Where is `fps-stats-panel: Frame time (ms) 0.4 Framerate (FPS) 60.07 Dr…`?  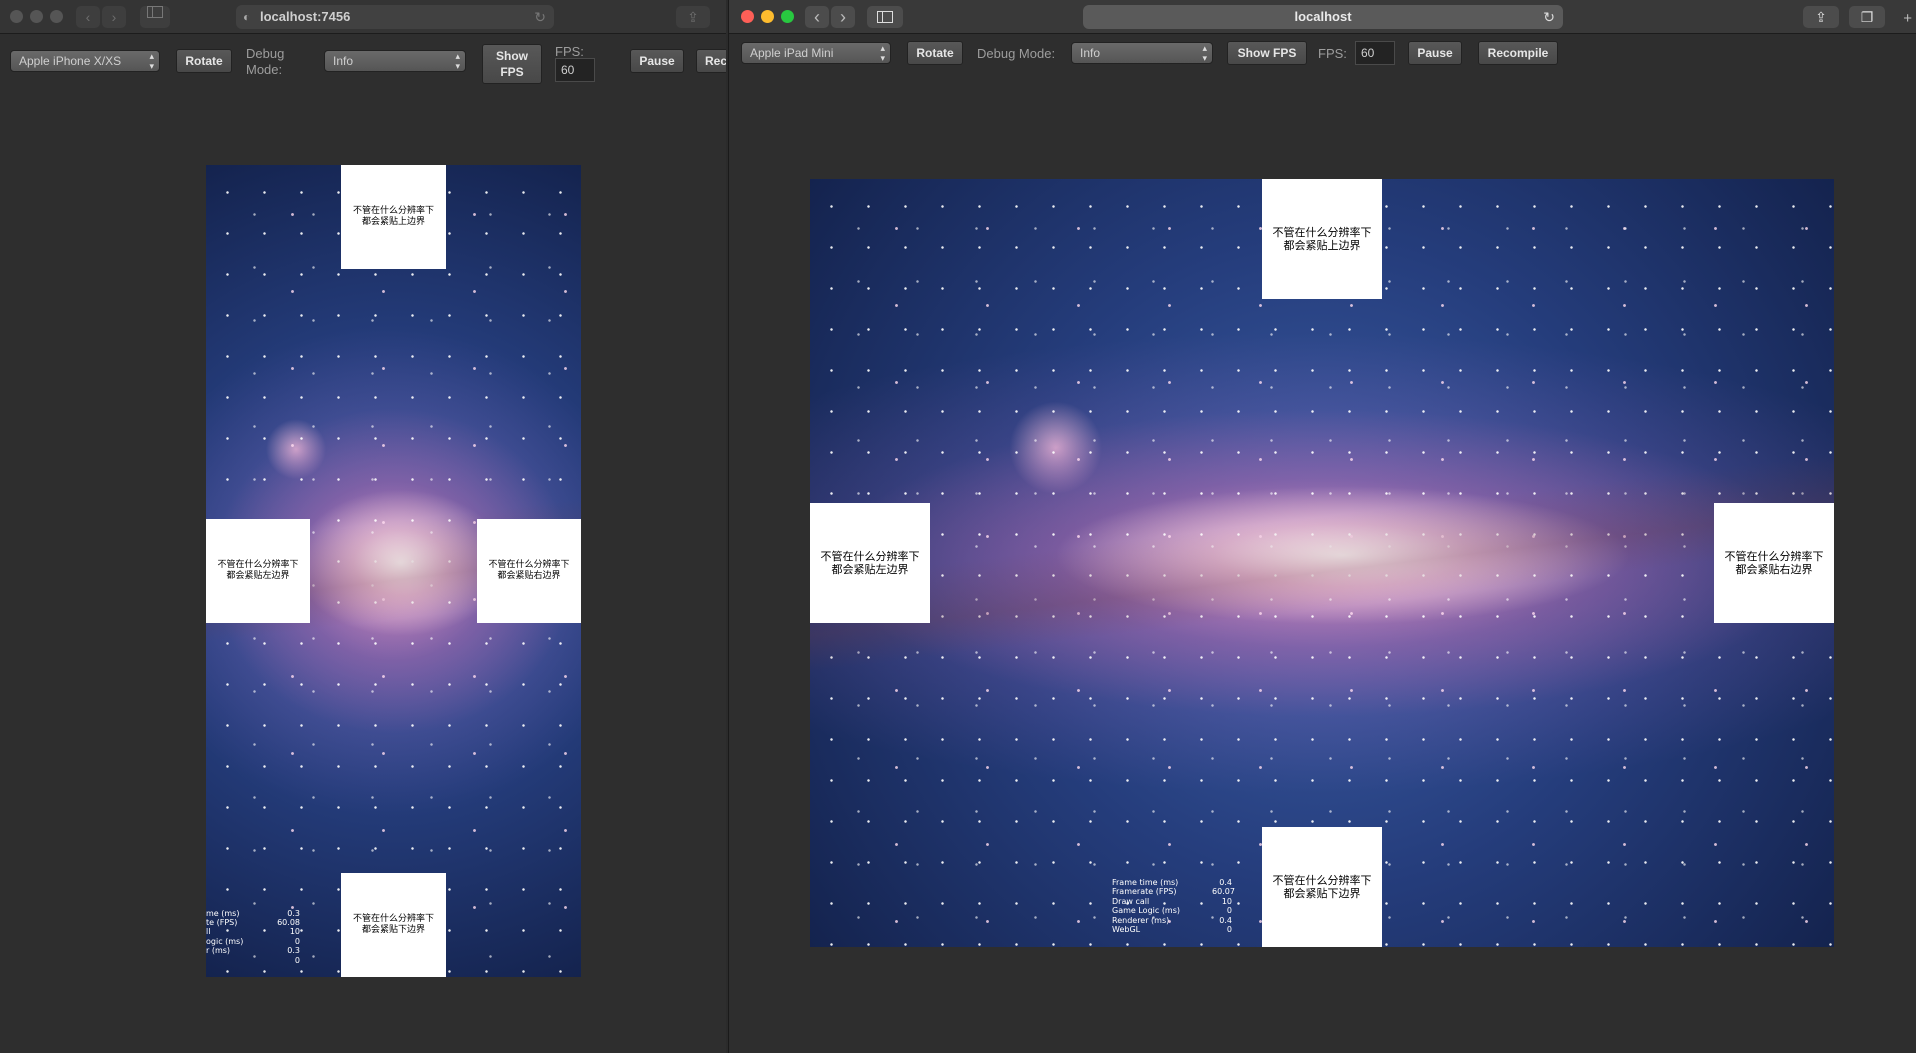 fps-stats-panel: Frame time (ms) 0.4 Framerate (FPS) 60.07 Dr… is located at coordinates (1173, 906).